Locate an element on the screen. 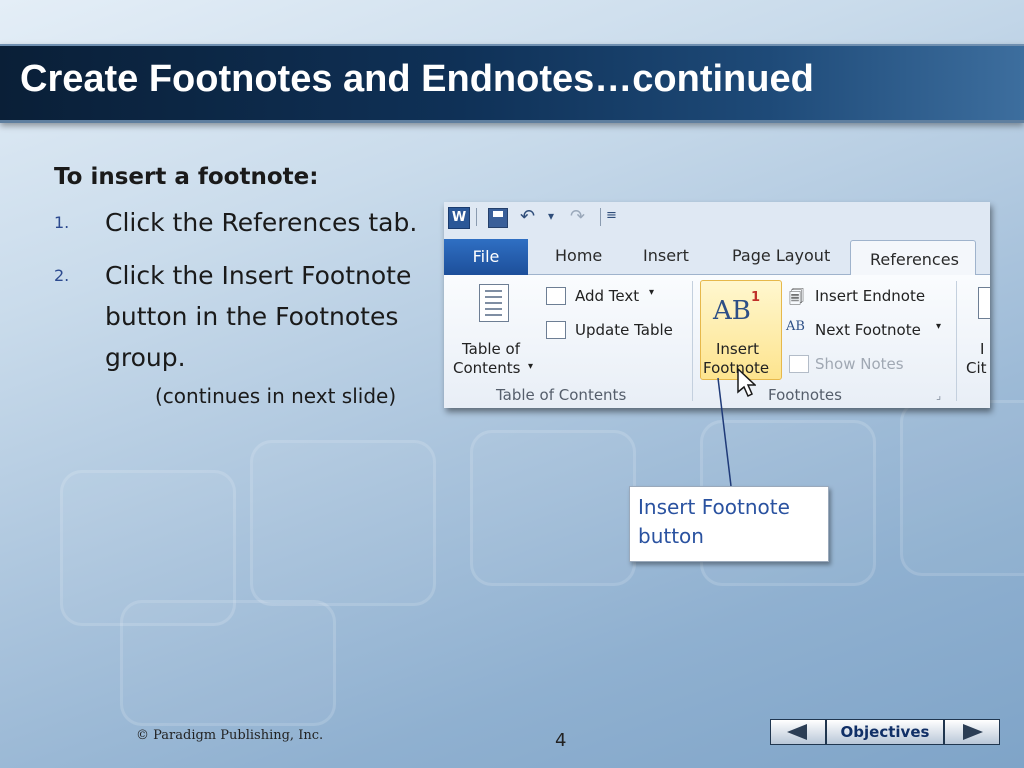 The height and width of the screenshot is (768, 1024). tab-references: References is located at coordinates (913, 258).